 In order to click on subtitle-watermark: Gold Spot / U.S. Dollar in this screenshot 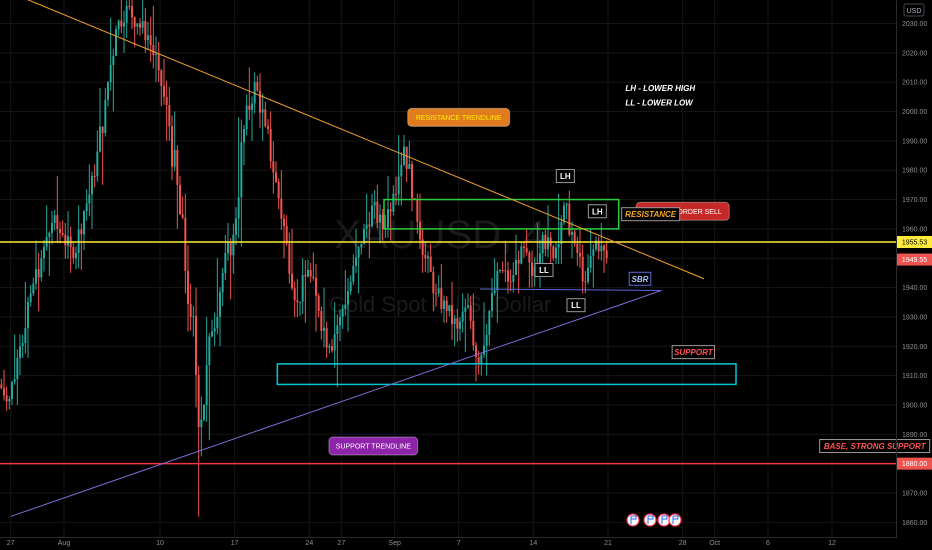, I will do `click(440, 304)`.